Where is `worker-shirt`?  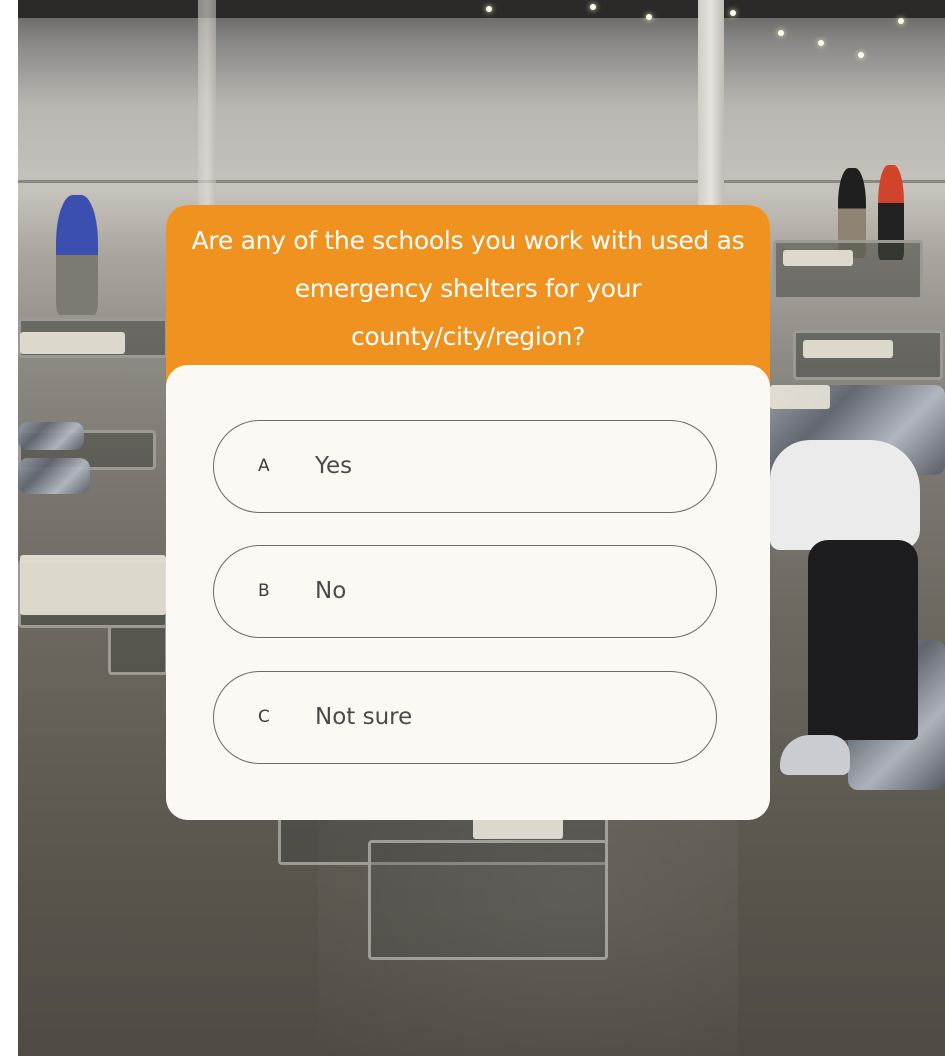
worker-shirt is located at coordinates (845, 495).